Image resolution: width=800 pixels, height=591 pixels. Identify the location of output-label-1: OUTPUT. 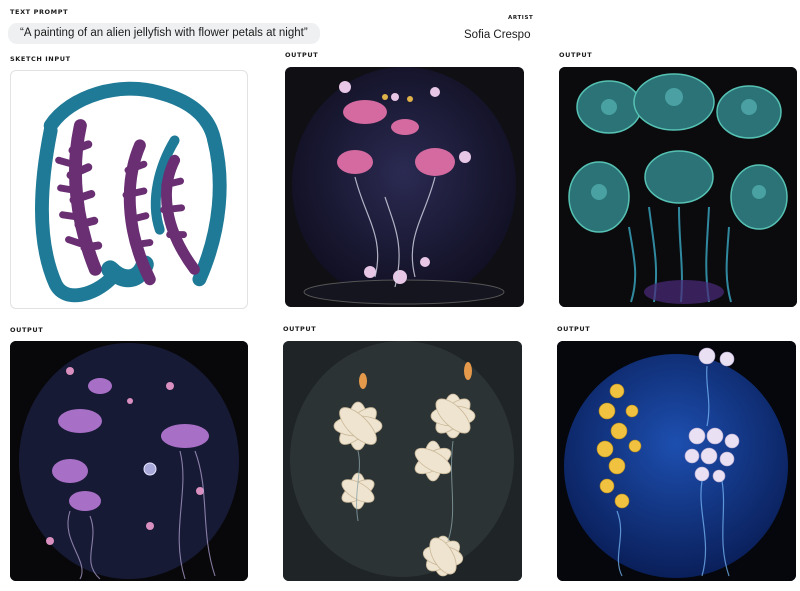
(302, 55).